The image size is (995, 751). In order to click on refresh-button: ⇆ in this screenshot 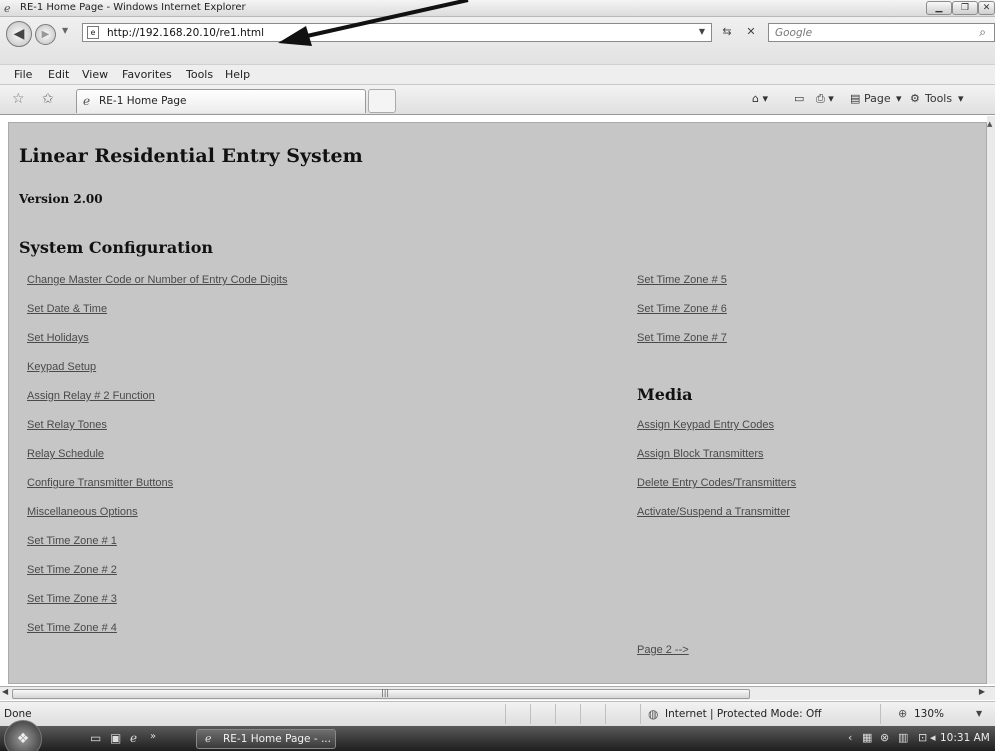, I will do `click(727, 32)`.